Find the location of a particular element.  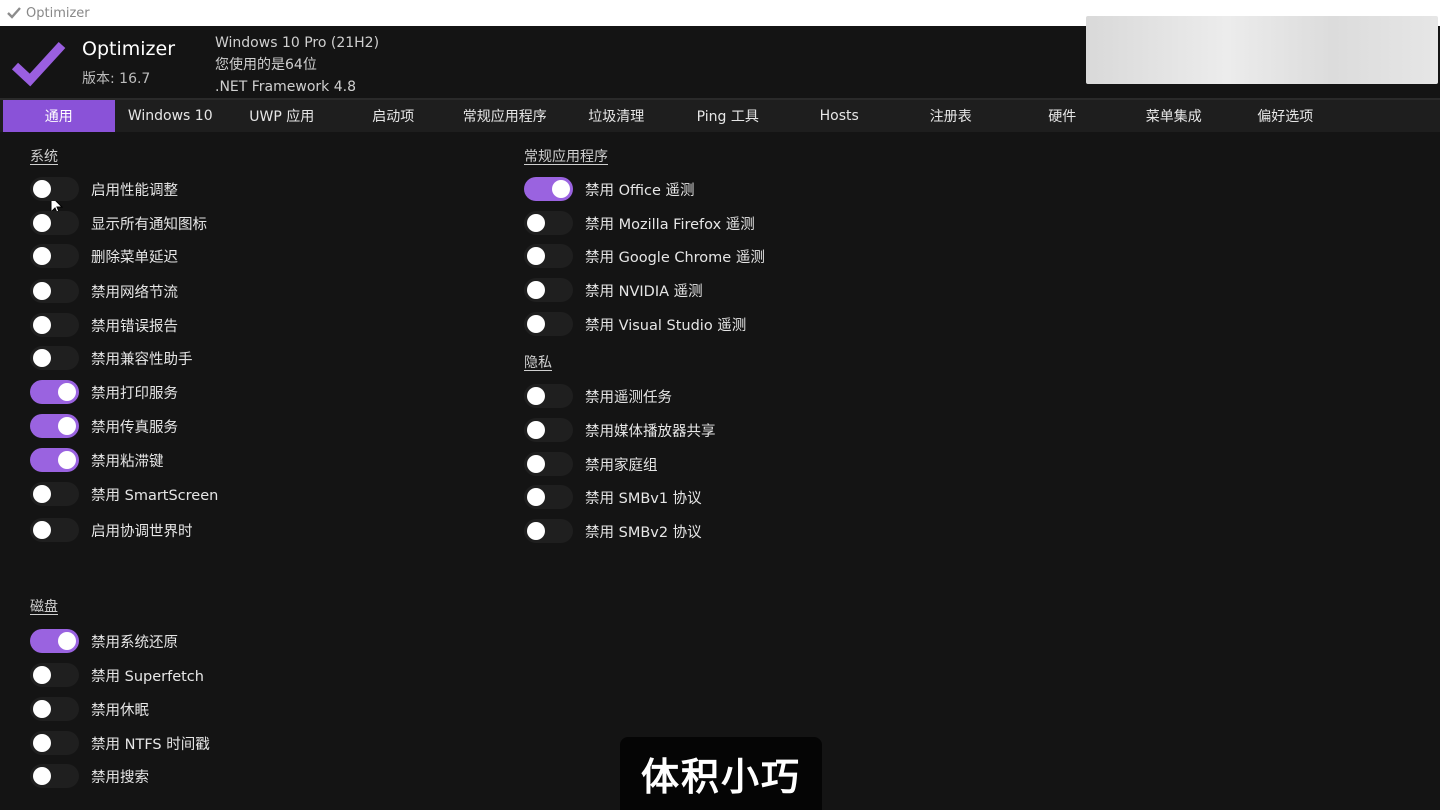

toggle-row-disk-3: 禁用 NTFS 时间戳 is located at coordinates (120, 743).